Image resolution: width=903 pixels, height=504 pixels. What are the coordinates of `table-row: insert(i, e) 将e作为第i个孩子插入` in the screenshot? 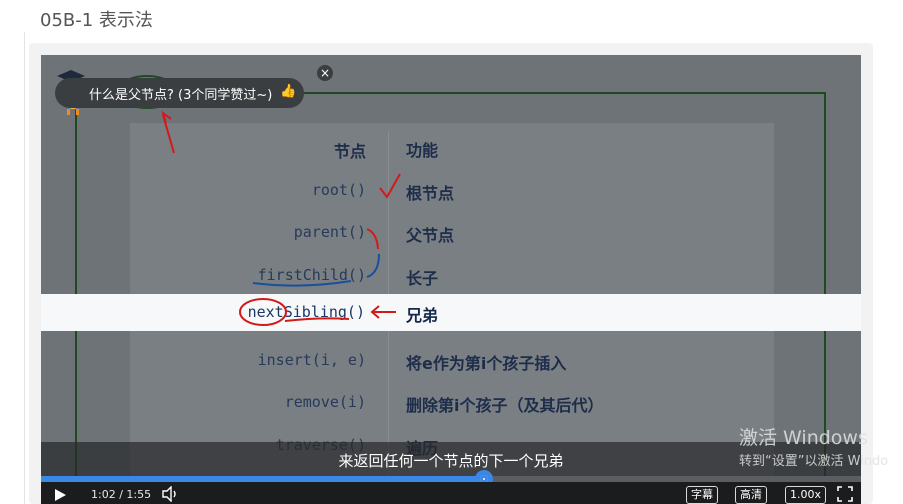 It's located at (452, 361).